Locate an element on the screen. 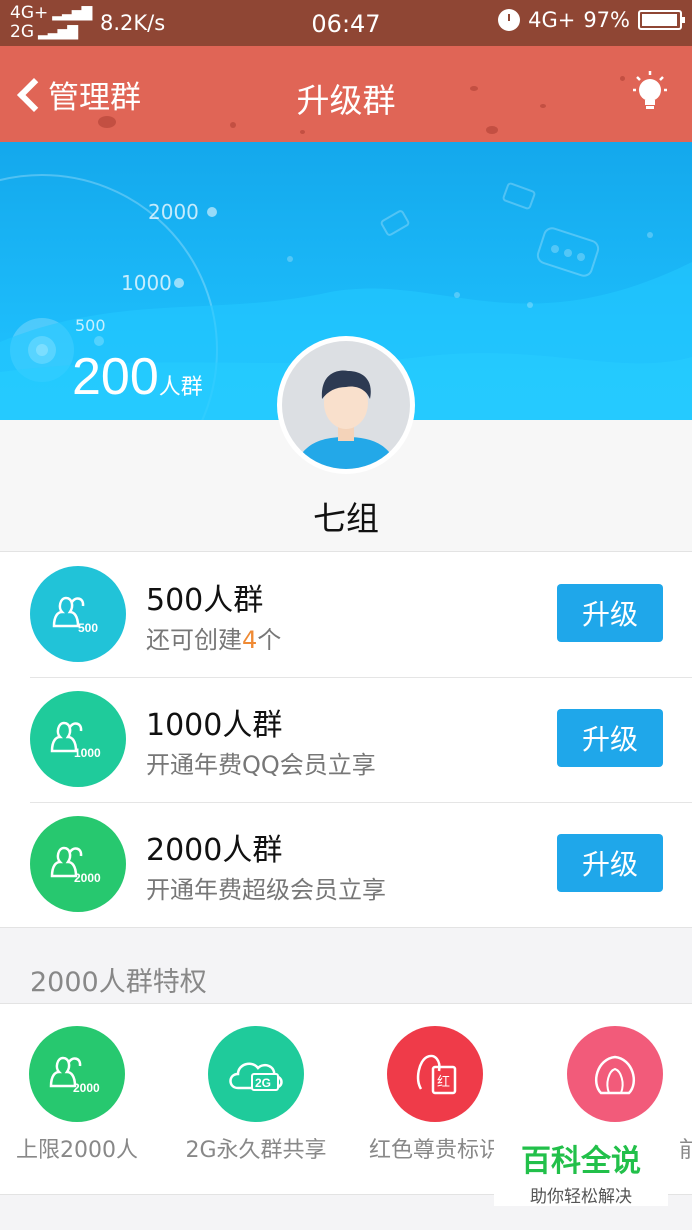  svg-text: 红 is located at coordinates (443, 1082).